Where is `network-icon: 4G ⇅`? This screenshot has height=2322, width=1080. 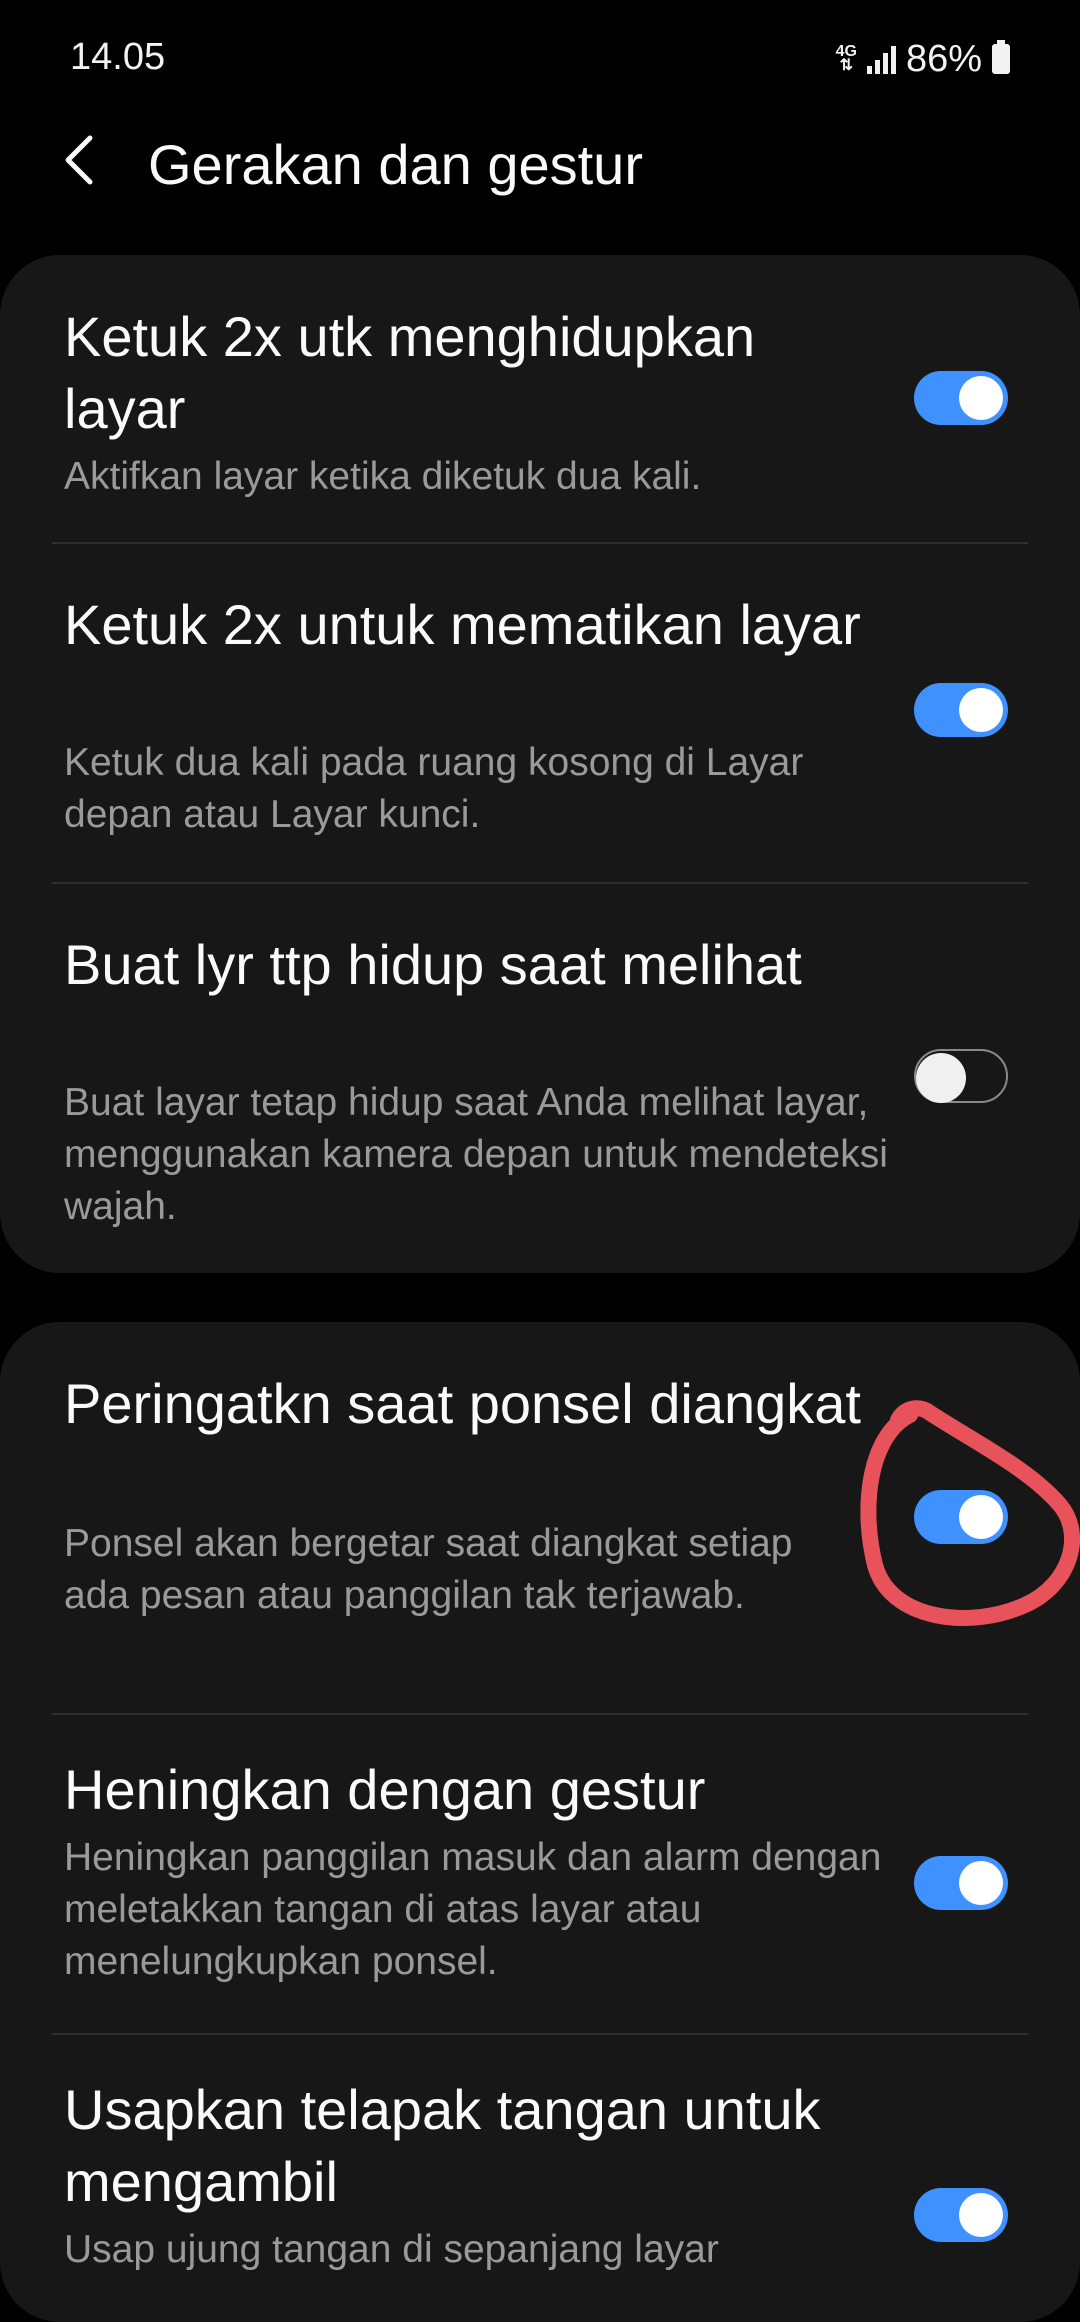
network-icon: 4G ⇅ is located at coordinates (846, 59).